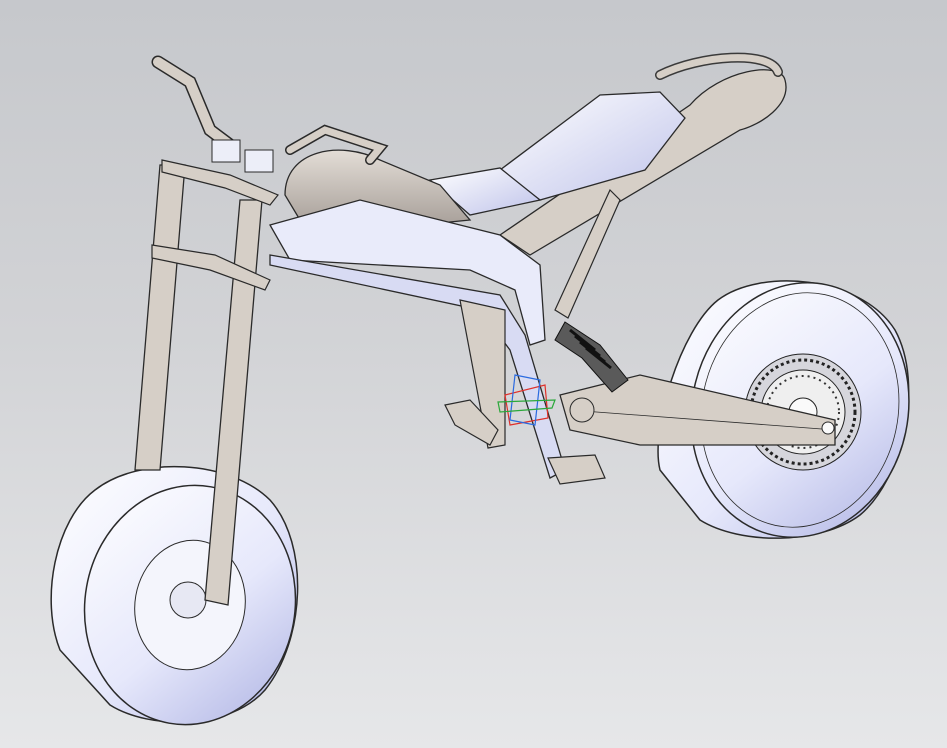 The height and width of the screenshot is (748, 947). I want to click on front-wheel, so click(182, 603).